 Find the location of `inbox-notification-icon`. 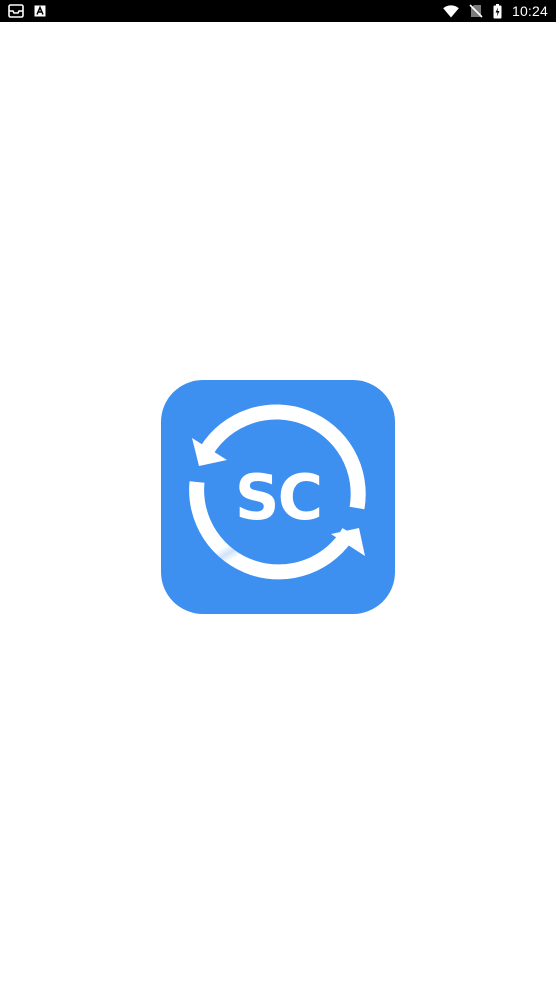

inbox-notification-icon is located at coordinates (16, 11).